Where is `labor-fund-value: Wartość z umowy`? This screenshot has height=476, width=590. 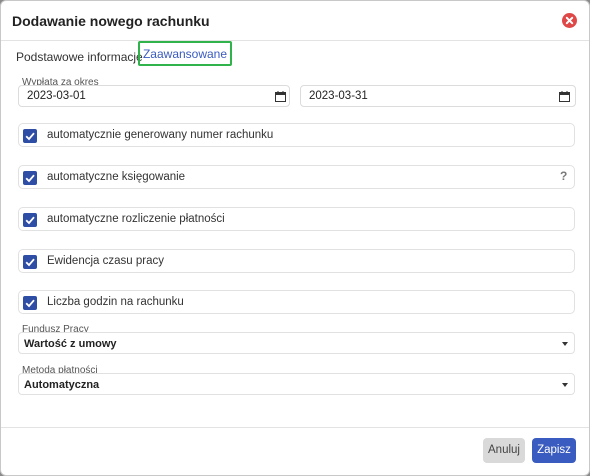
labor-fund-value: Wartość z umowy is located at coordinates (70, 344).